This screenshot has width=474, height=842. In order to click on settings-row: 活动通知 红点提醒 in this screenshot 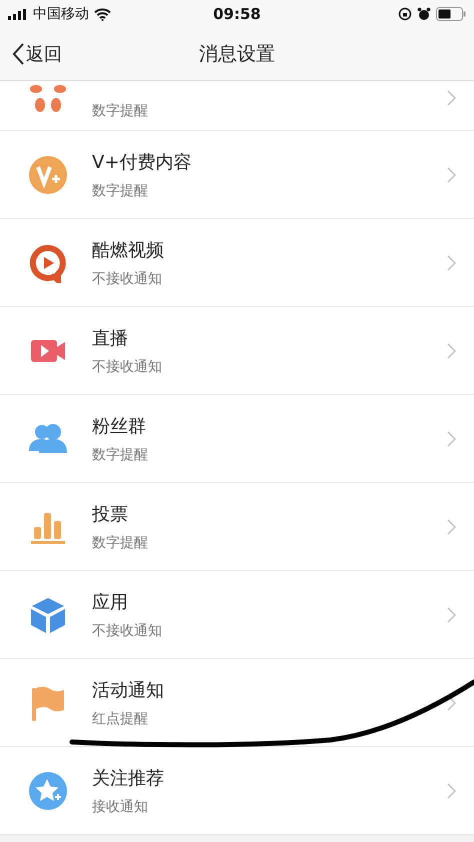, I will do `click(237, 702)`.